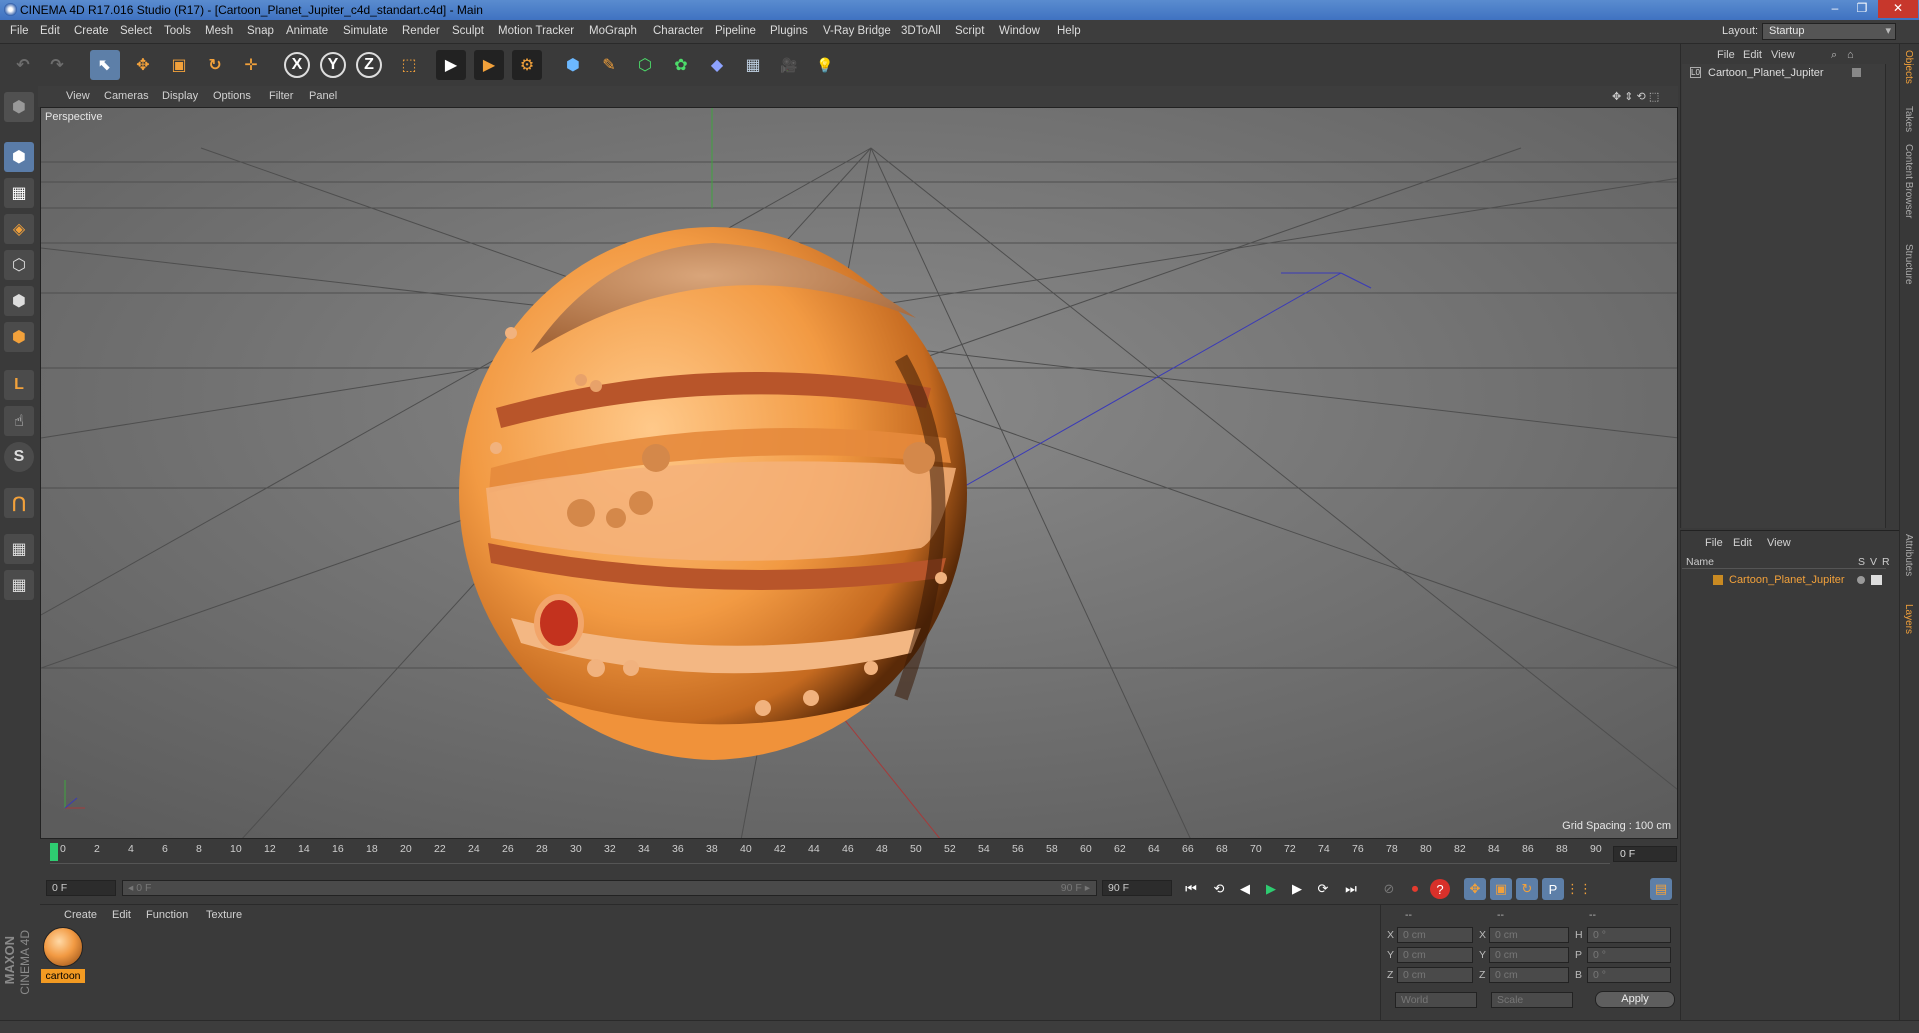 This screenshot has width=1919, height=1033. Describe the element at coordinates (681, 65) in the screenshot. I see `cloner-button: ✿` at that location.